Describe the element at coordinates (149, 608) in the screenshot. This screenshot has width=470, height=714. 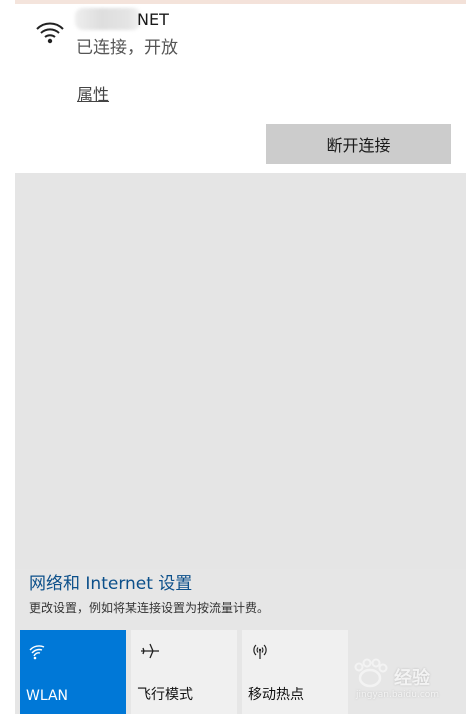
I see `settings-description: 更改设置，例如将某连接设置为按流量计费。` at that location.